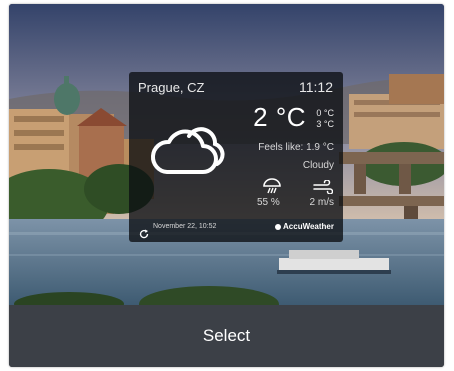 Image resolution: width=454 pixels, height=371 pixels. I want to click on temperature-high: 0 °C, so click(325, 113).